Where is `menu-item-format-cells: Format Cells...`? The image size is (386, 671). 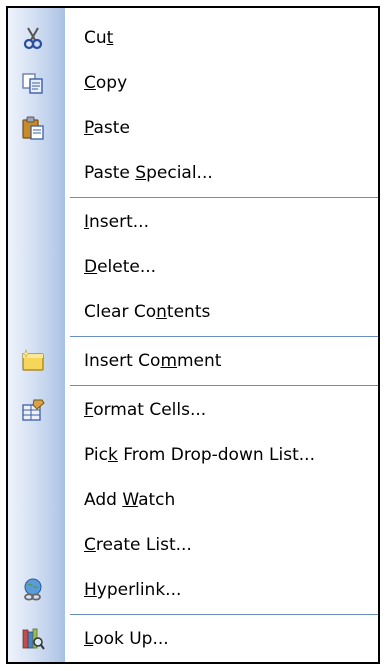
menu-item-format-cells: Format Cells... is located at coordinates (193, 410).